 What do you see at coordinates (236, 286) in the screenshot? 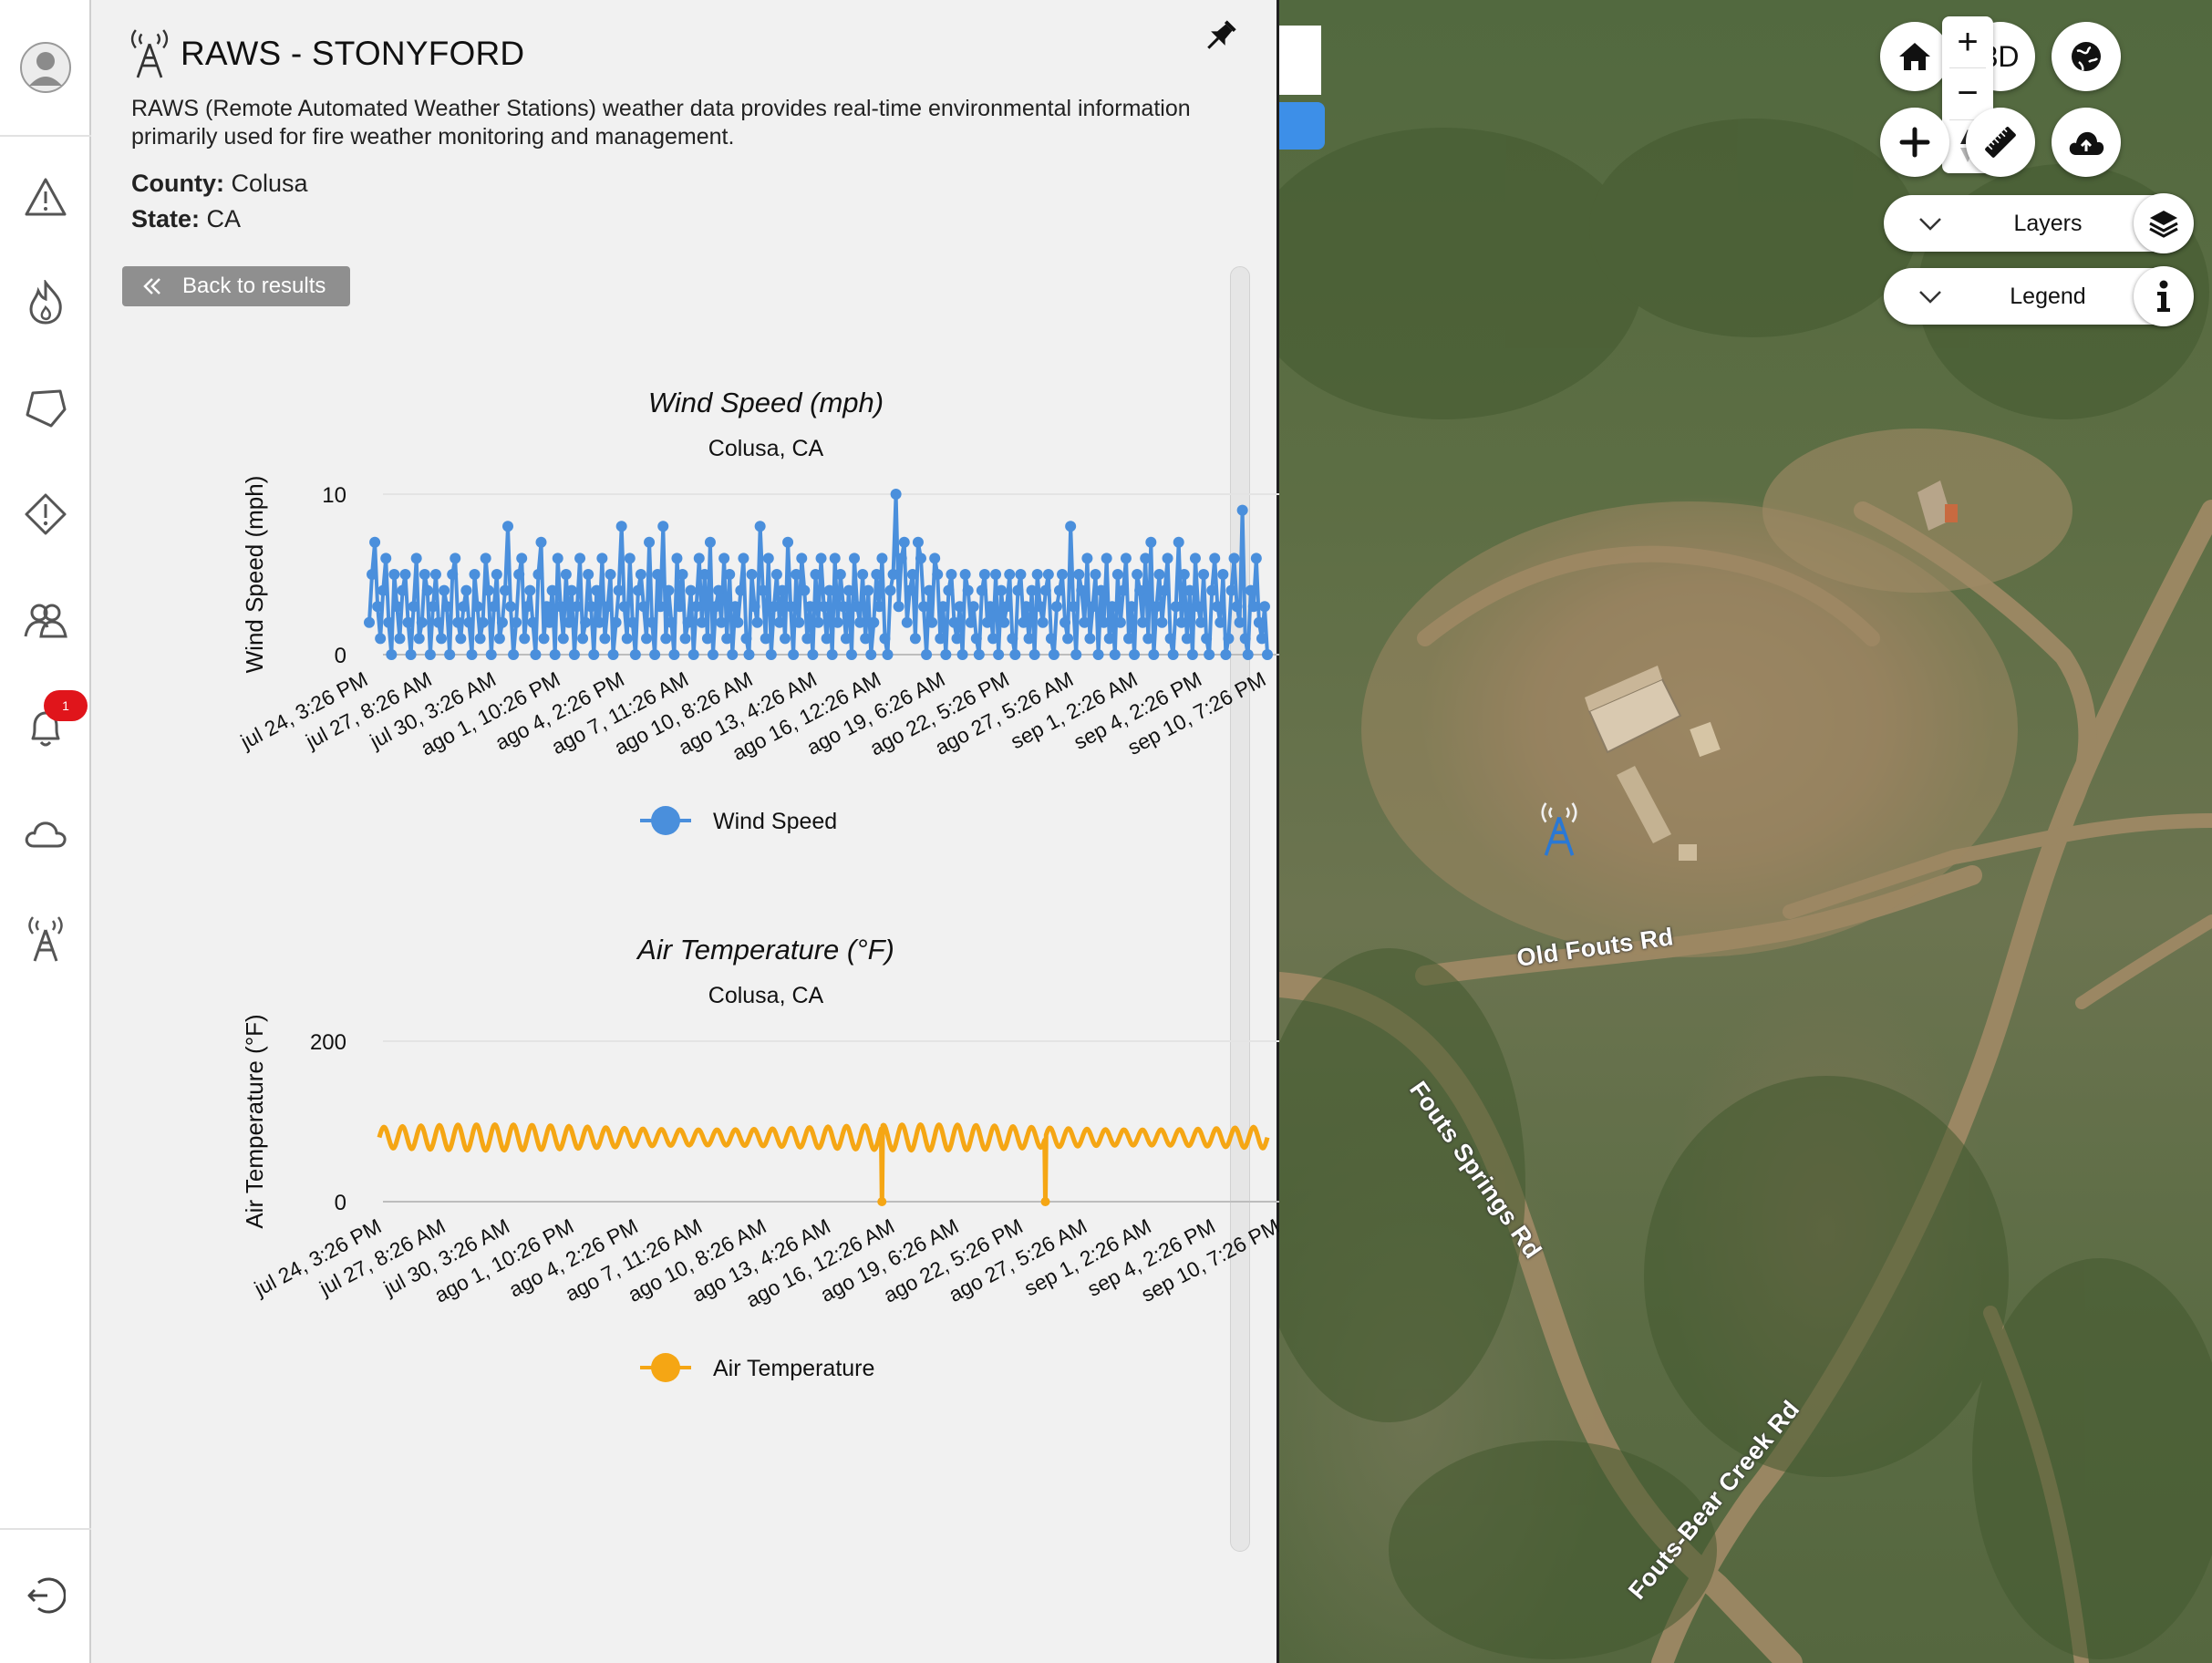
I see `back-to-results-button: Back to results` at bounding box center [236, 286].